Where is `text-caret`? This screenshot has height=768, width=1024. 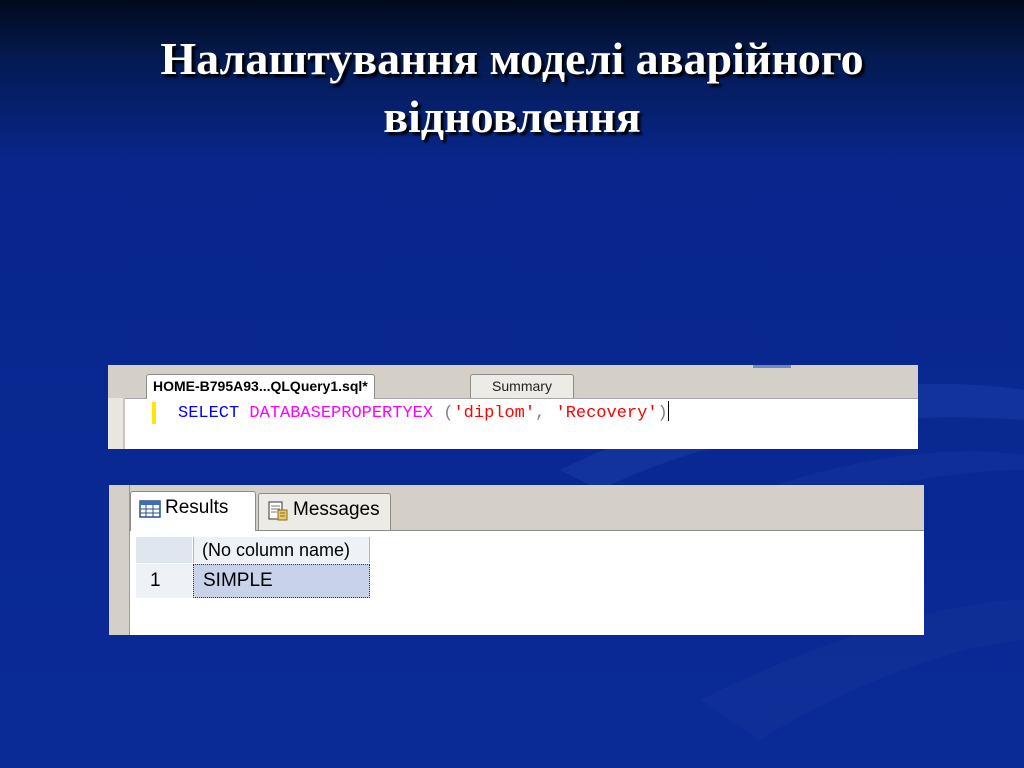
text-caret is located at coordinates (668, 411).